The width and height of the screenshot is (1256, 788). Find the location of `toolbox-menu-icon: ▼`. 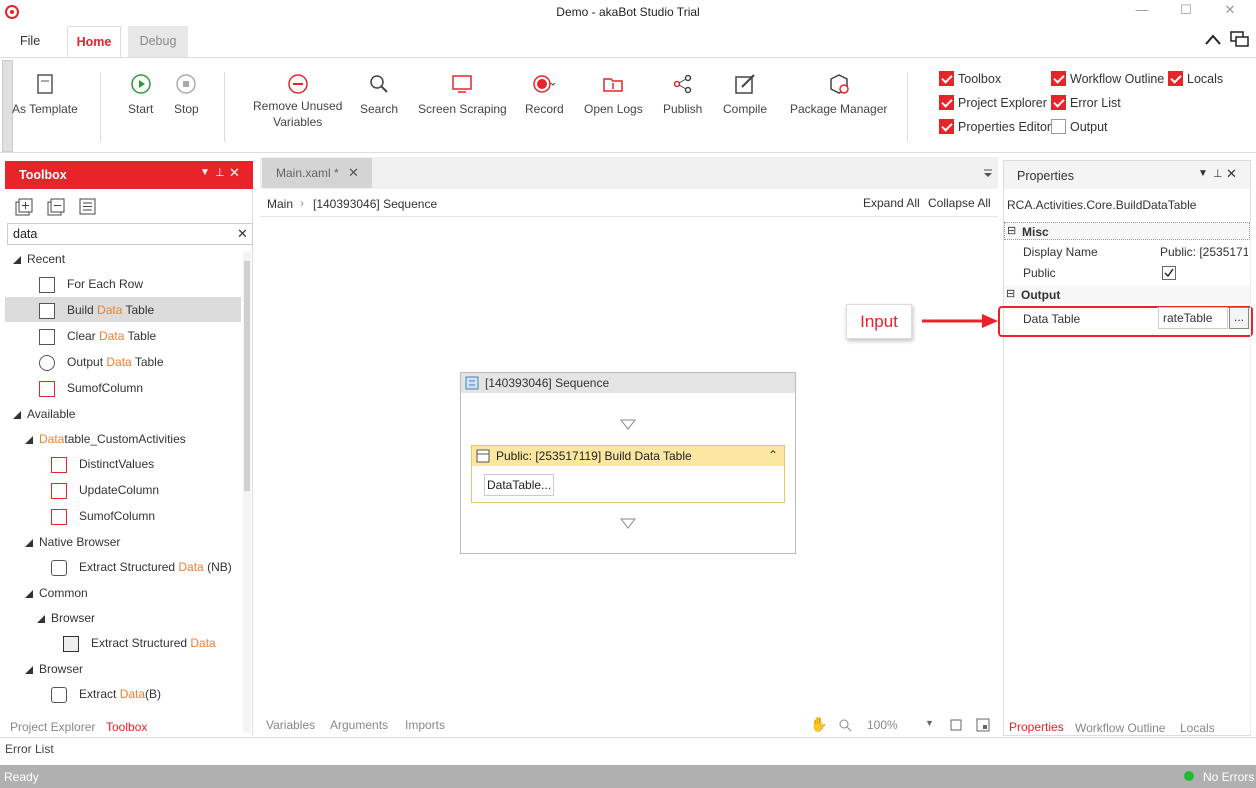

toolbox-menu-icon: ▼ is located at coordinates (205, 172).